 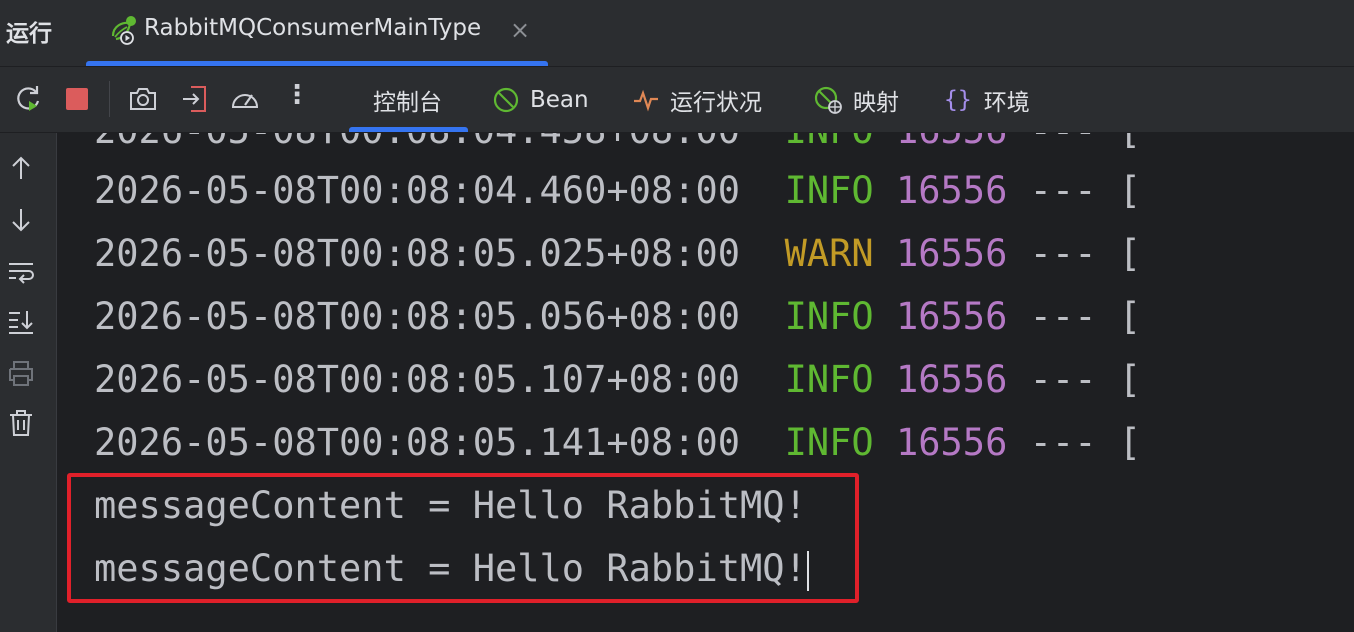 I want to click on tab-mappings: 映射, so click(x=856, y=99).